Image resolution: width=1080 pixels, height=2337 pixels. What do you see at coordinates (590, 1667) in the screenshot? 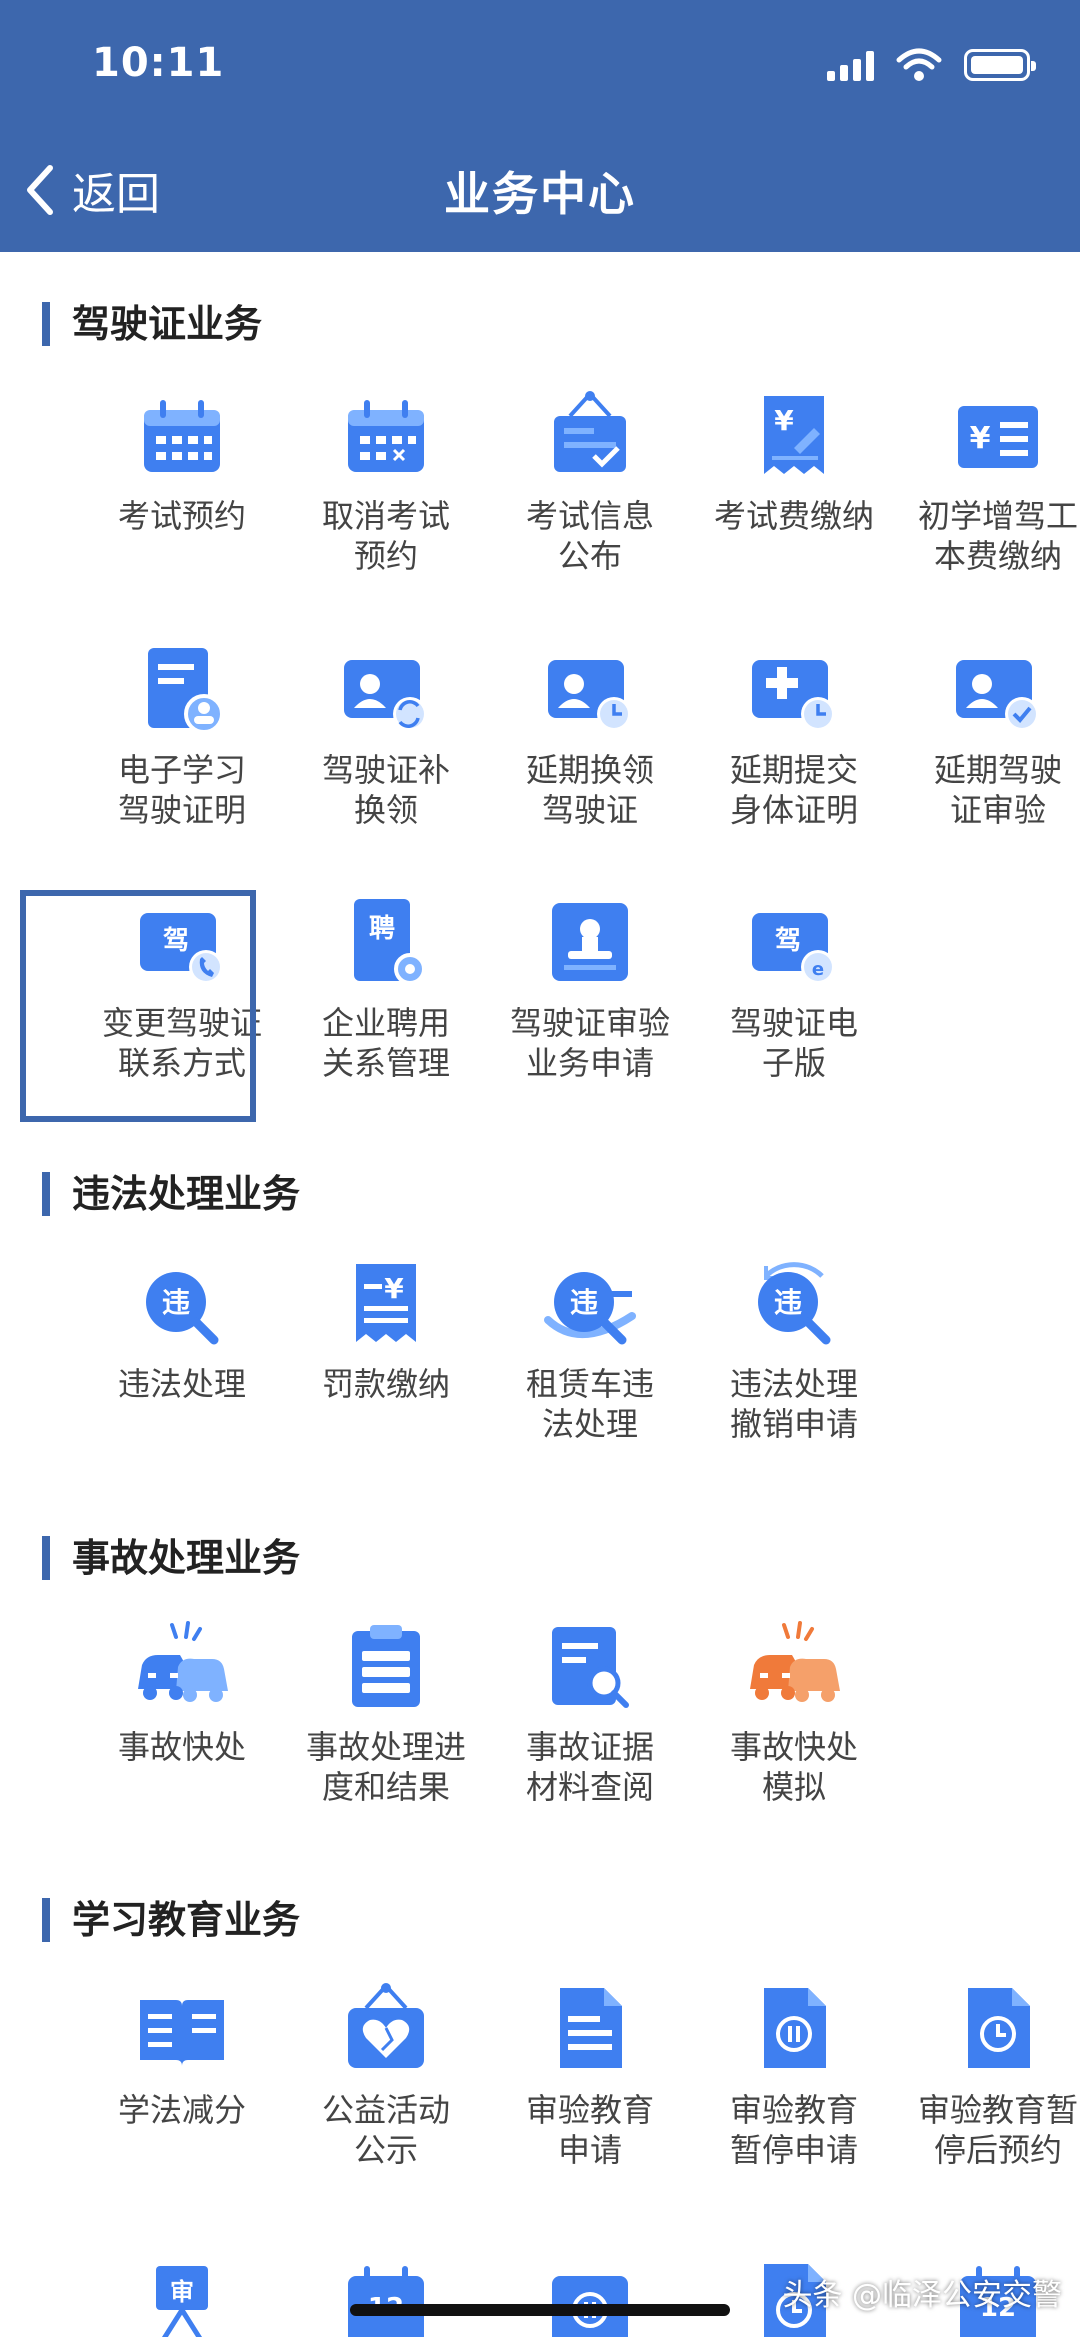
I see `evidence-search-icon` at bounding box center [590, 1667].